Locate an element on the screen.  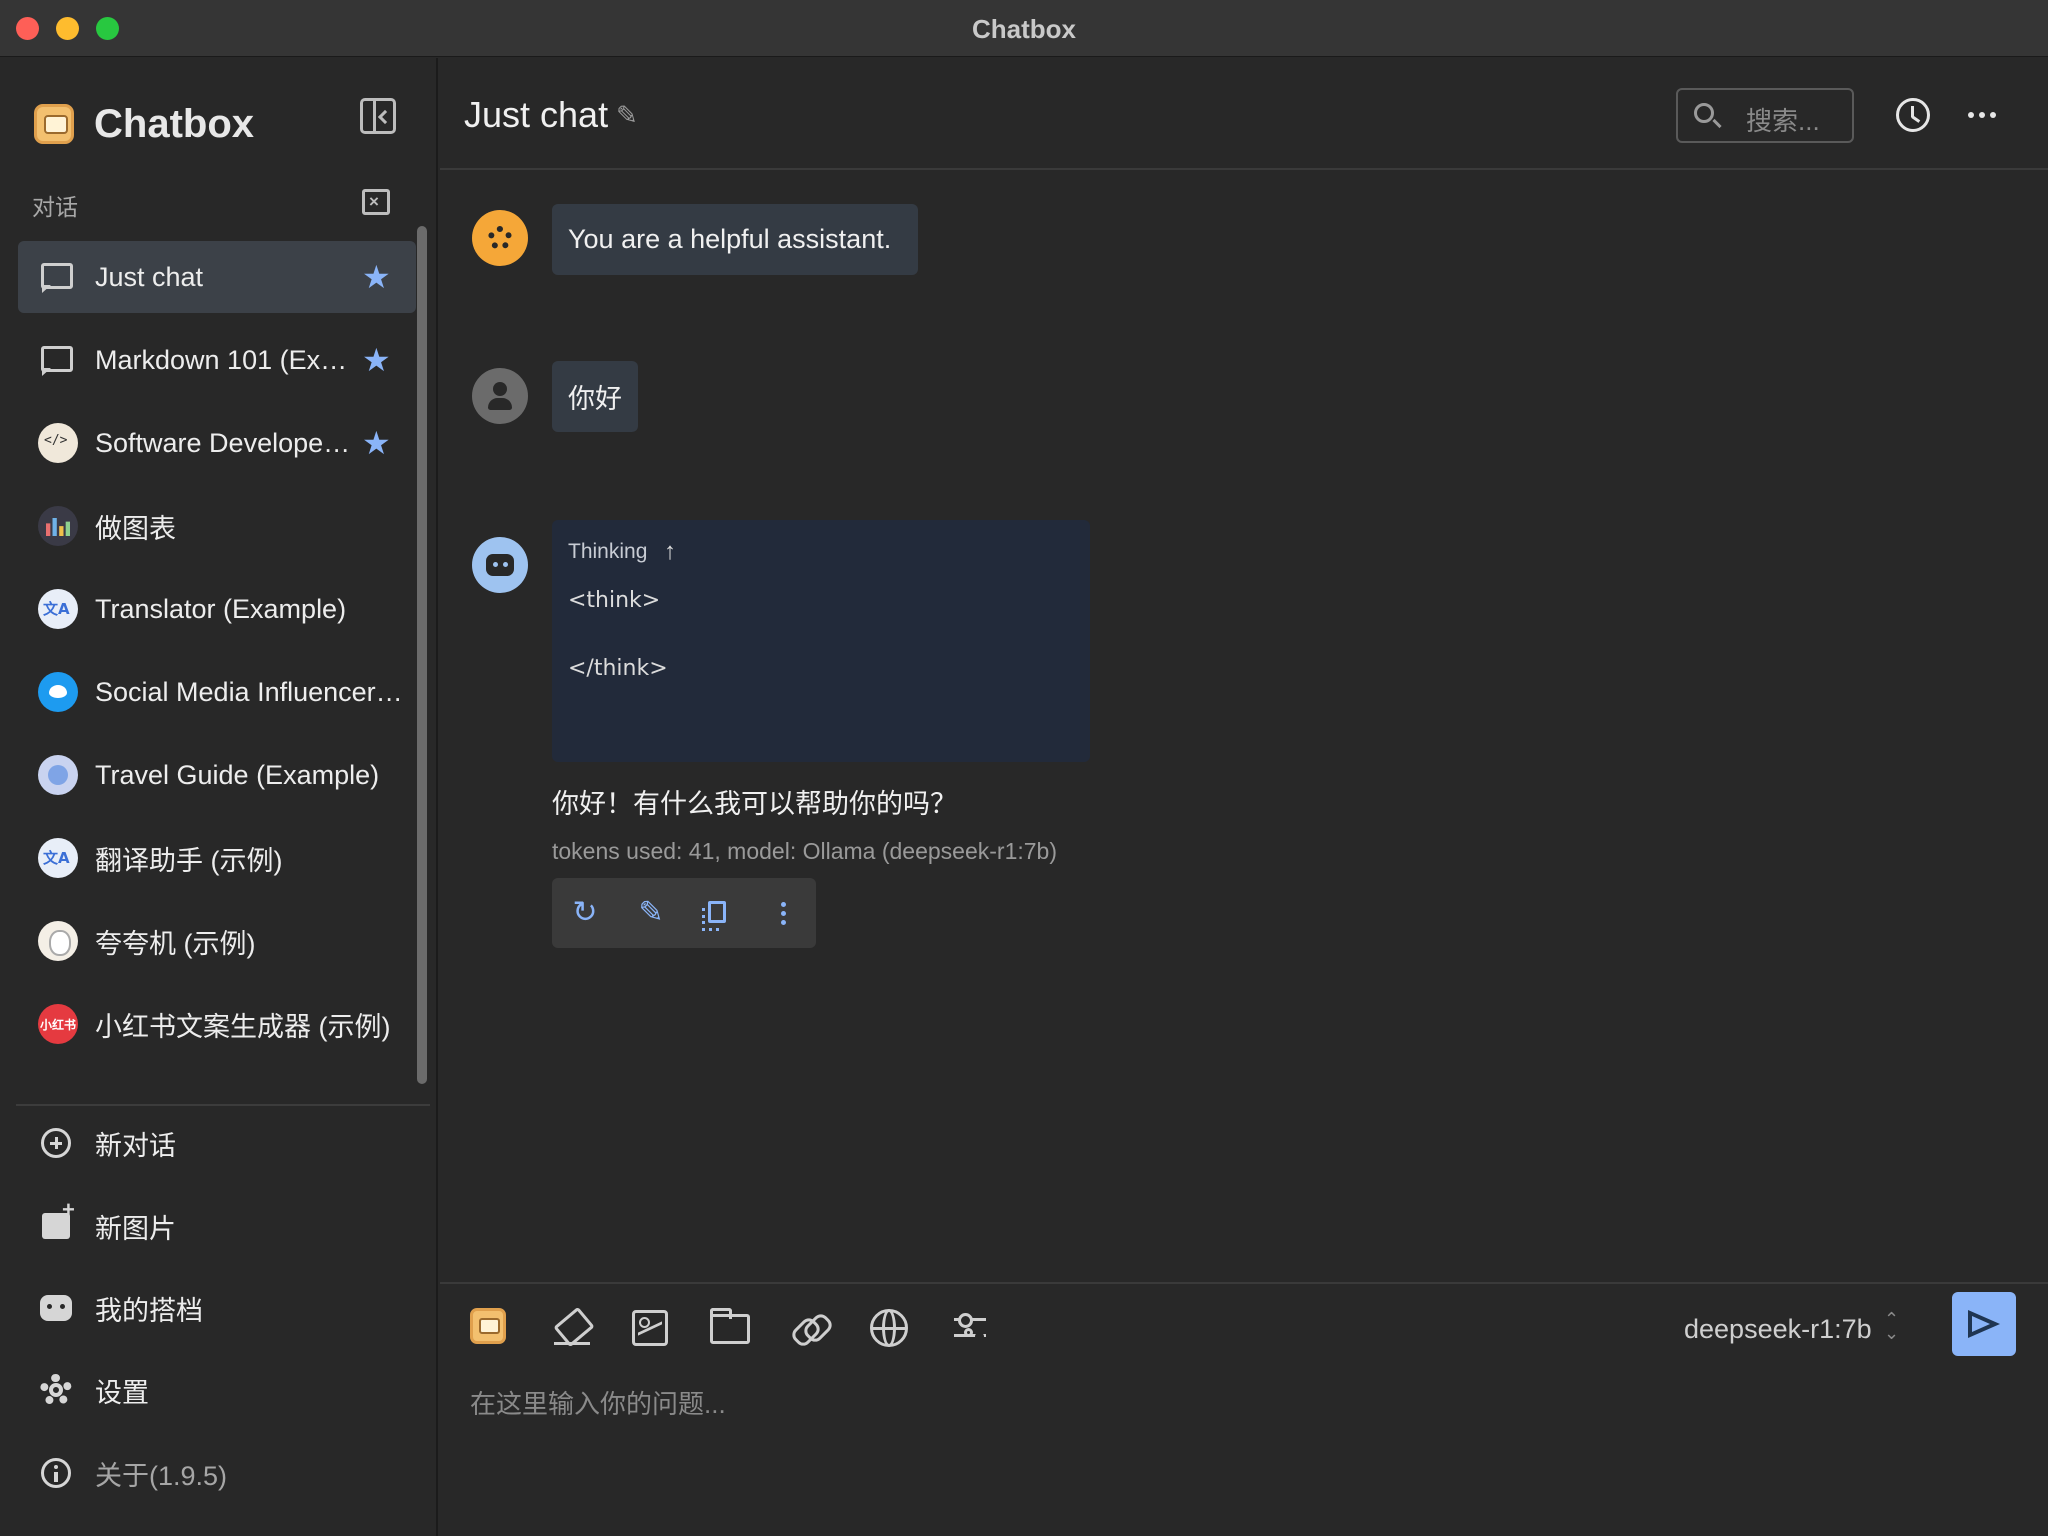
image-icon is located at coordinates (650, 1328).